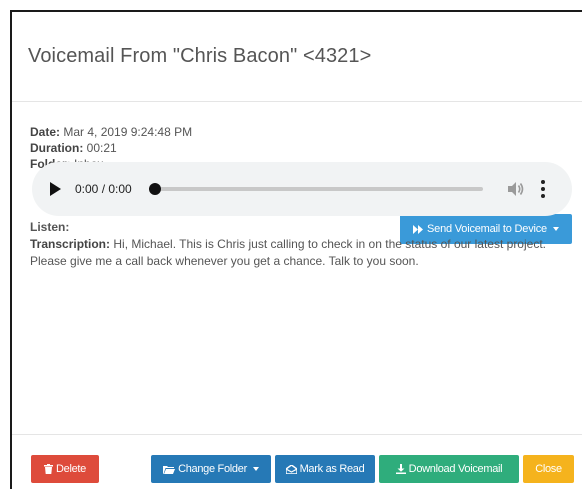 This screenshot has height=491, width=582. I want to click on playback-time: 0:00 / 0:00, so click(103, 189).